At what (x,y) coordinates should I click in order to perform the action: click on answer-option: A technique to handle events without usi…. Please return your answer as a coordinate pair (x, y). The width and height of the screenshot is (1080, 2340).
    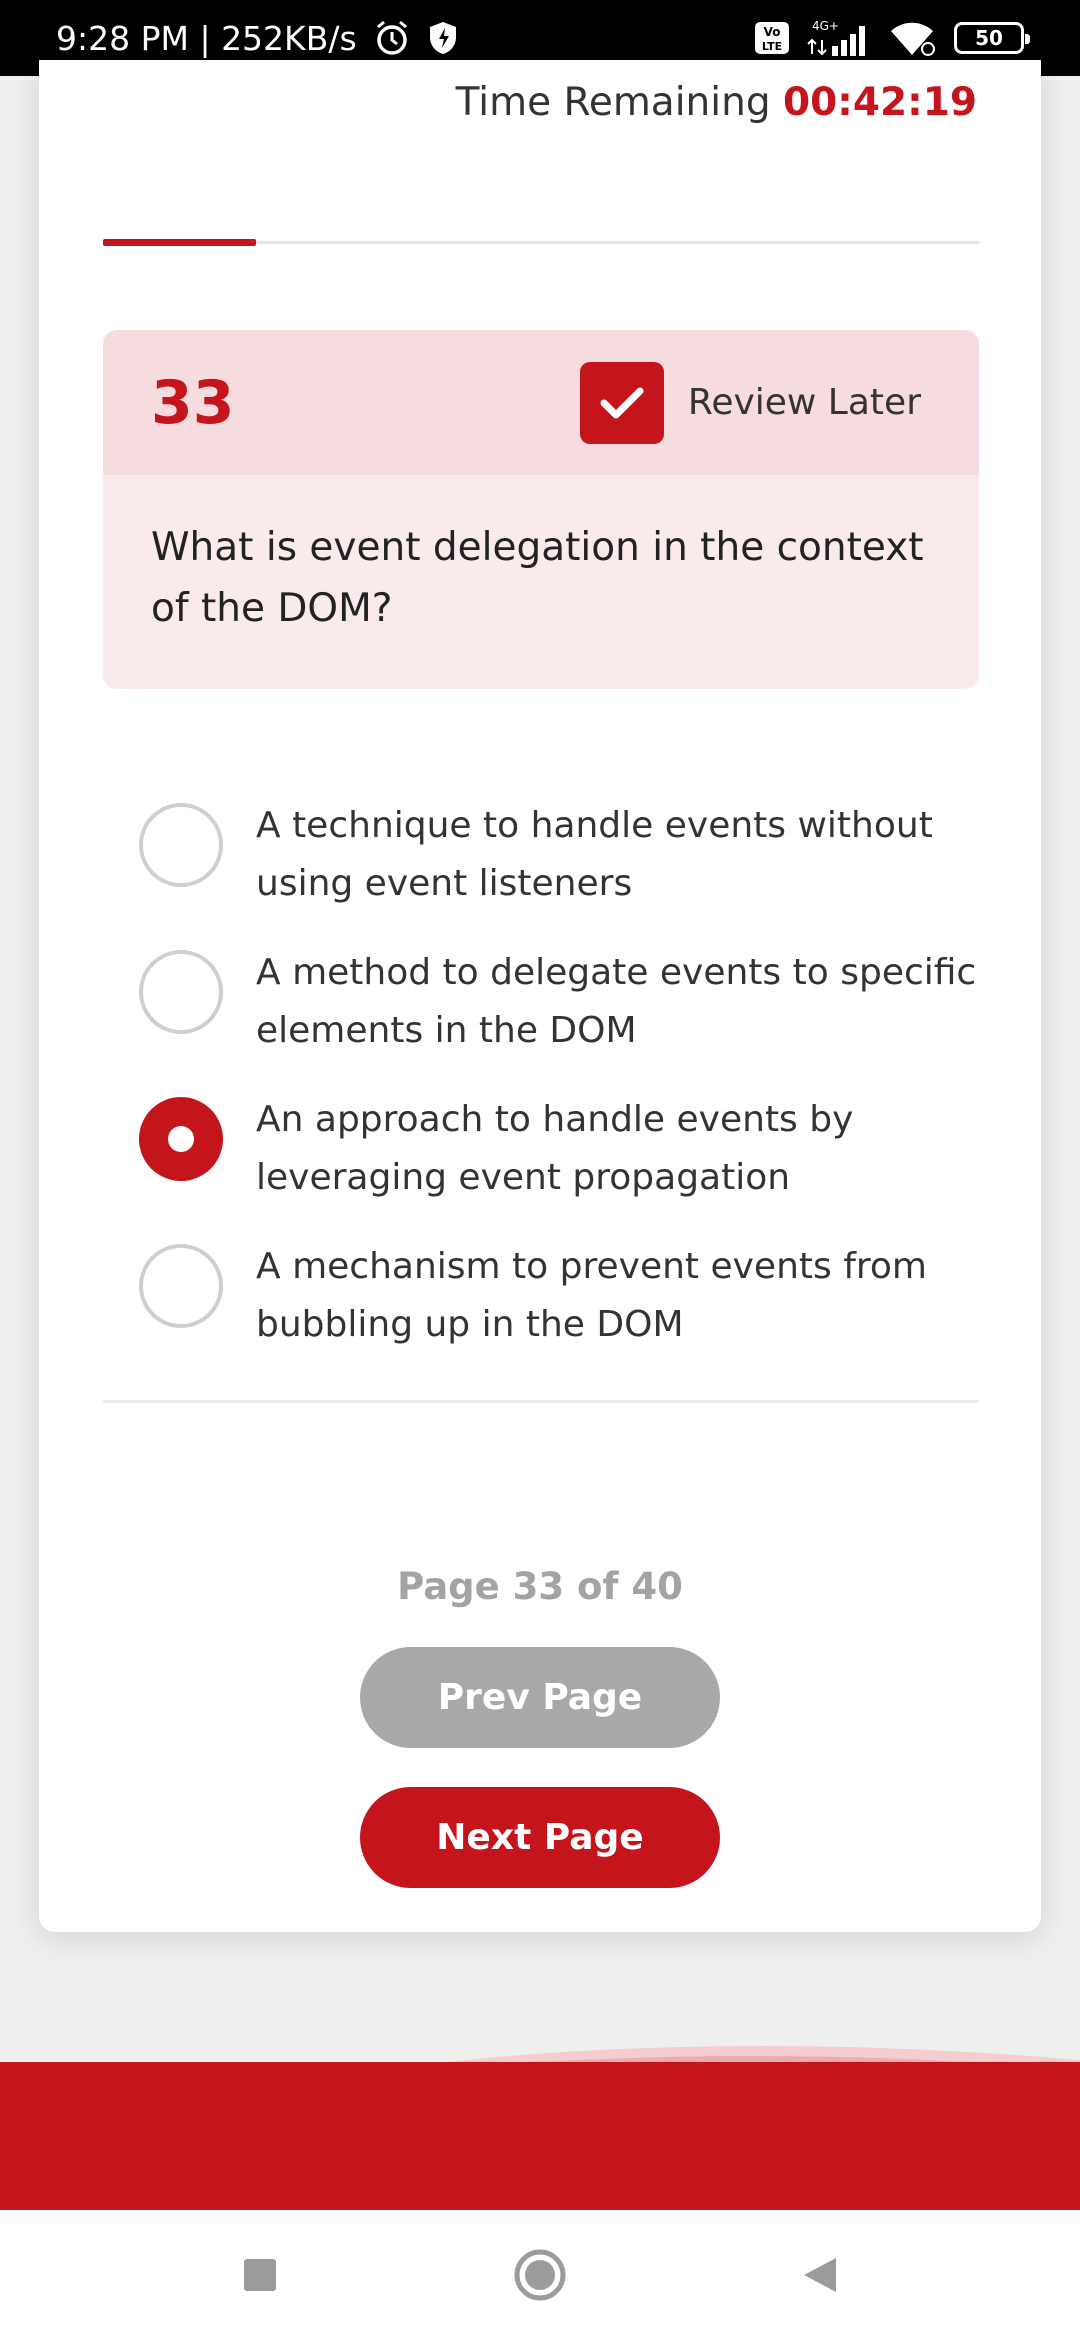
    Looking at the image, I should click on (559, 854).